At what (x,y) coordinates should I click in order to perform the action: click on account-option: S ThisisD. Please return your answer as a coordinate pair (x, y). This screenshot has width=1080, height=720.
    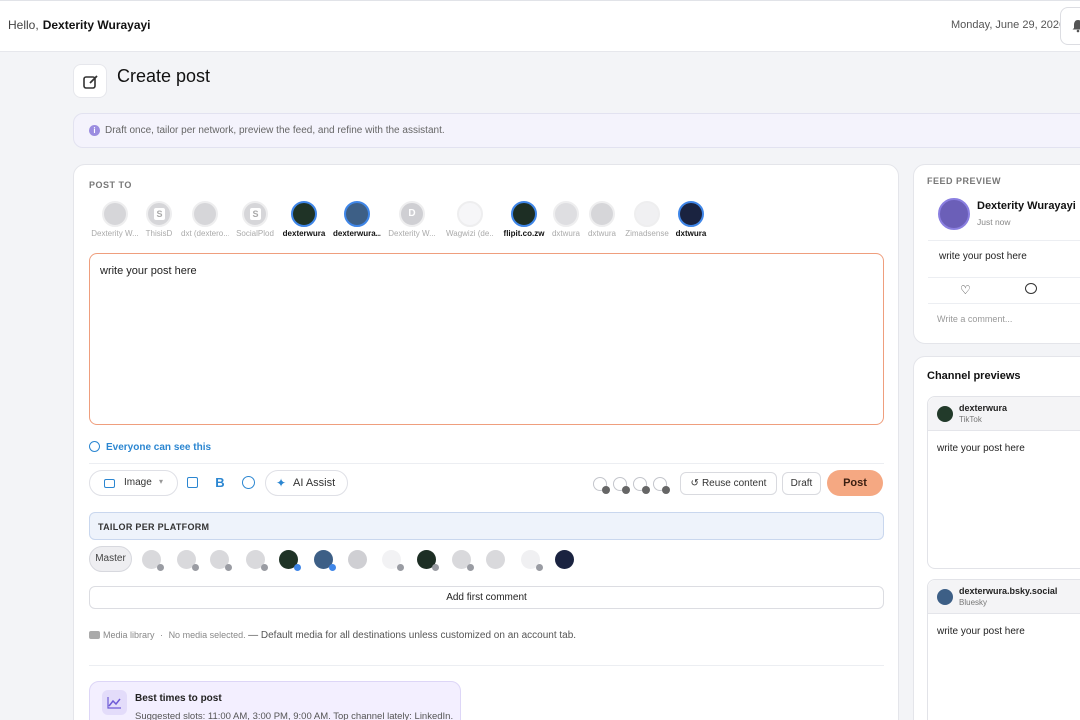
    Looking at the image, I should click on (159, 219).